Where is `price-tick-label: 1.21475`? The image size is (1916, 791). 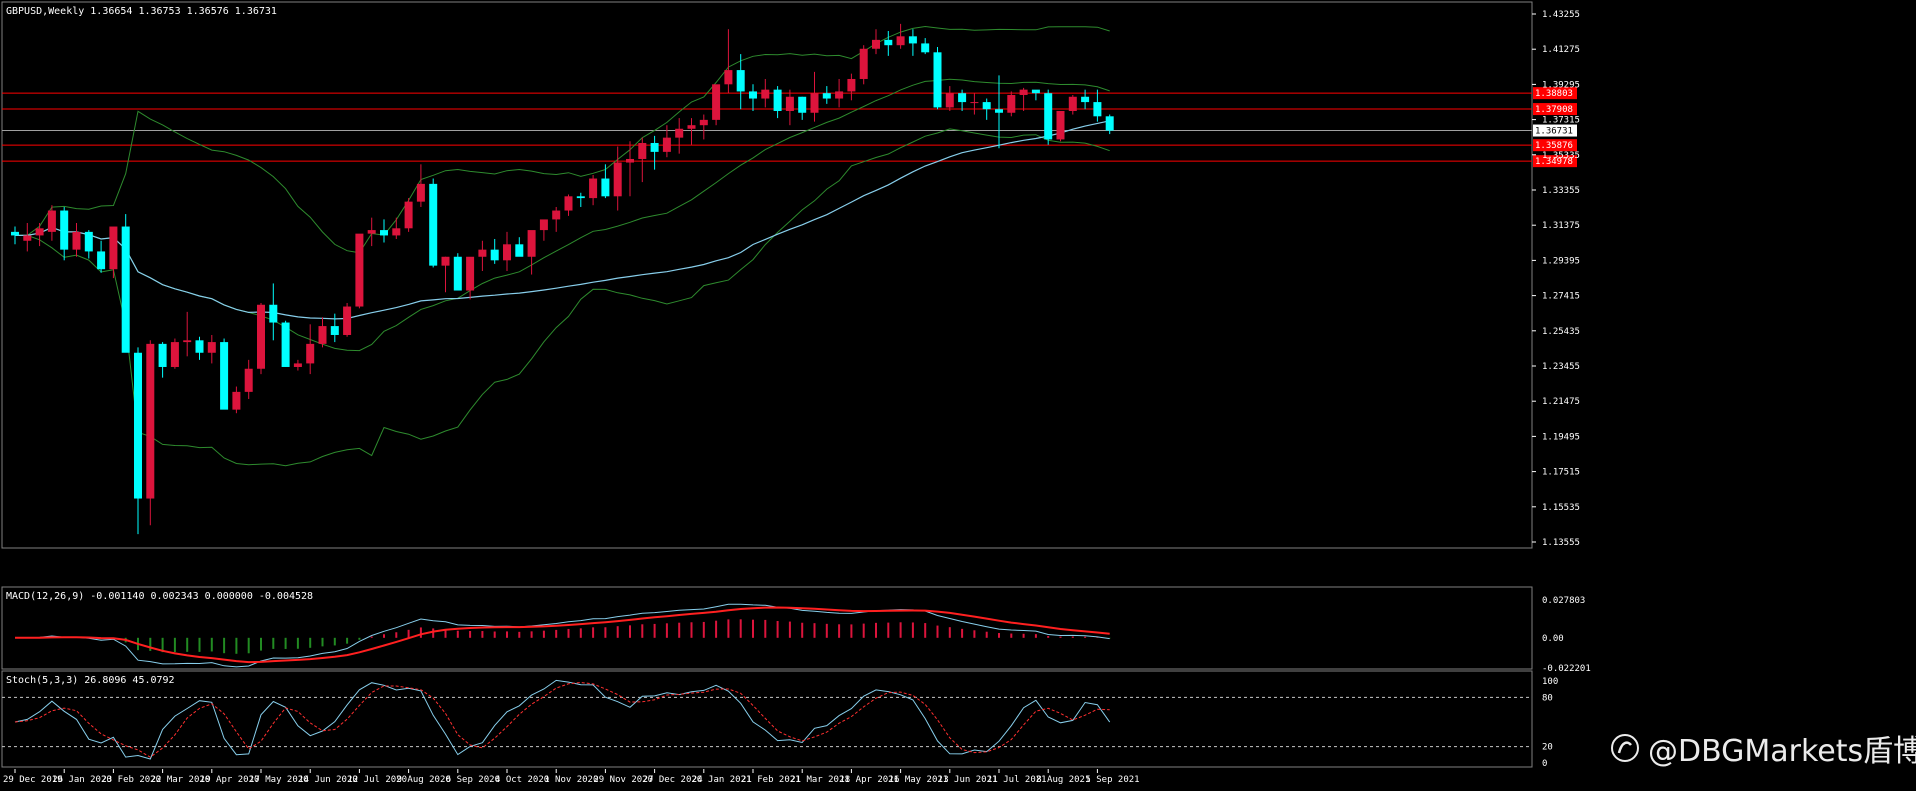 price-tick-label: 1.21475 is located at coordinates (1561, 402).